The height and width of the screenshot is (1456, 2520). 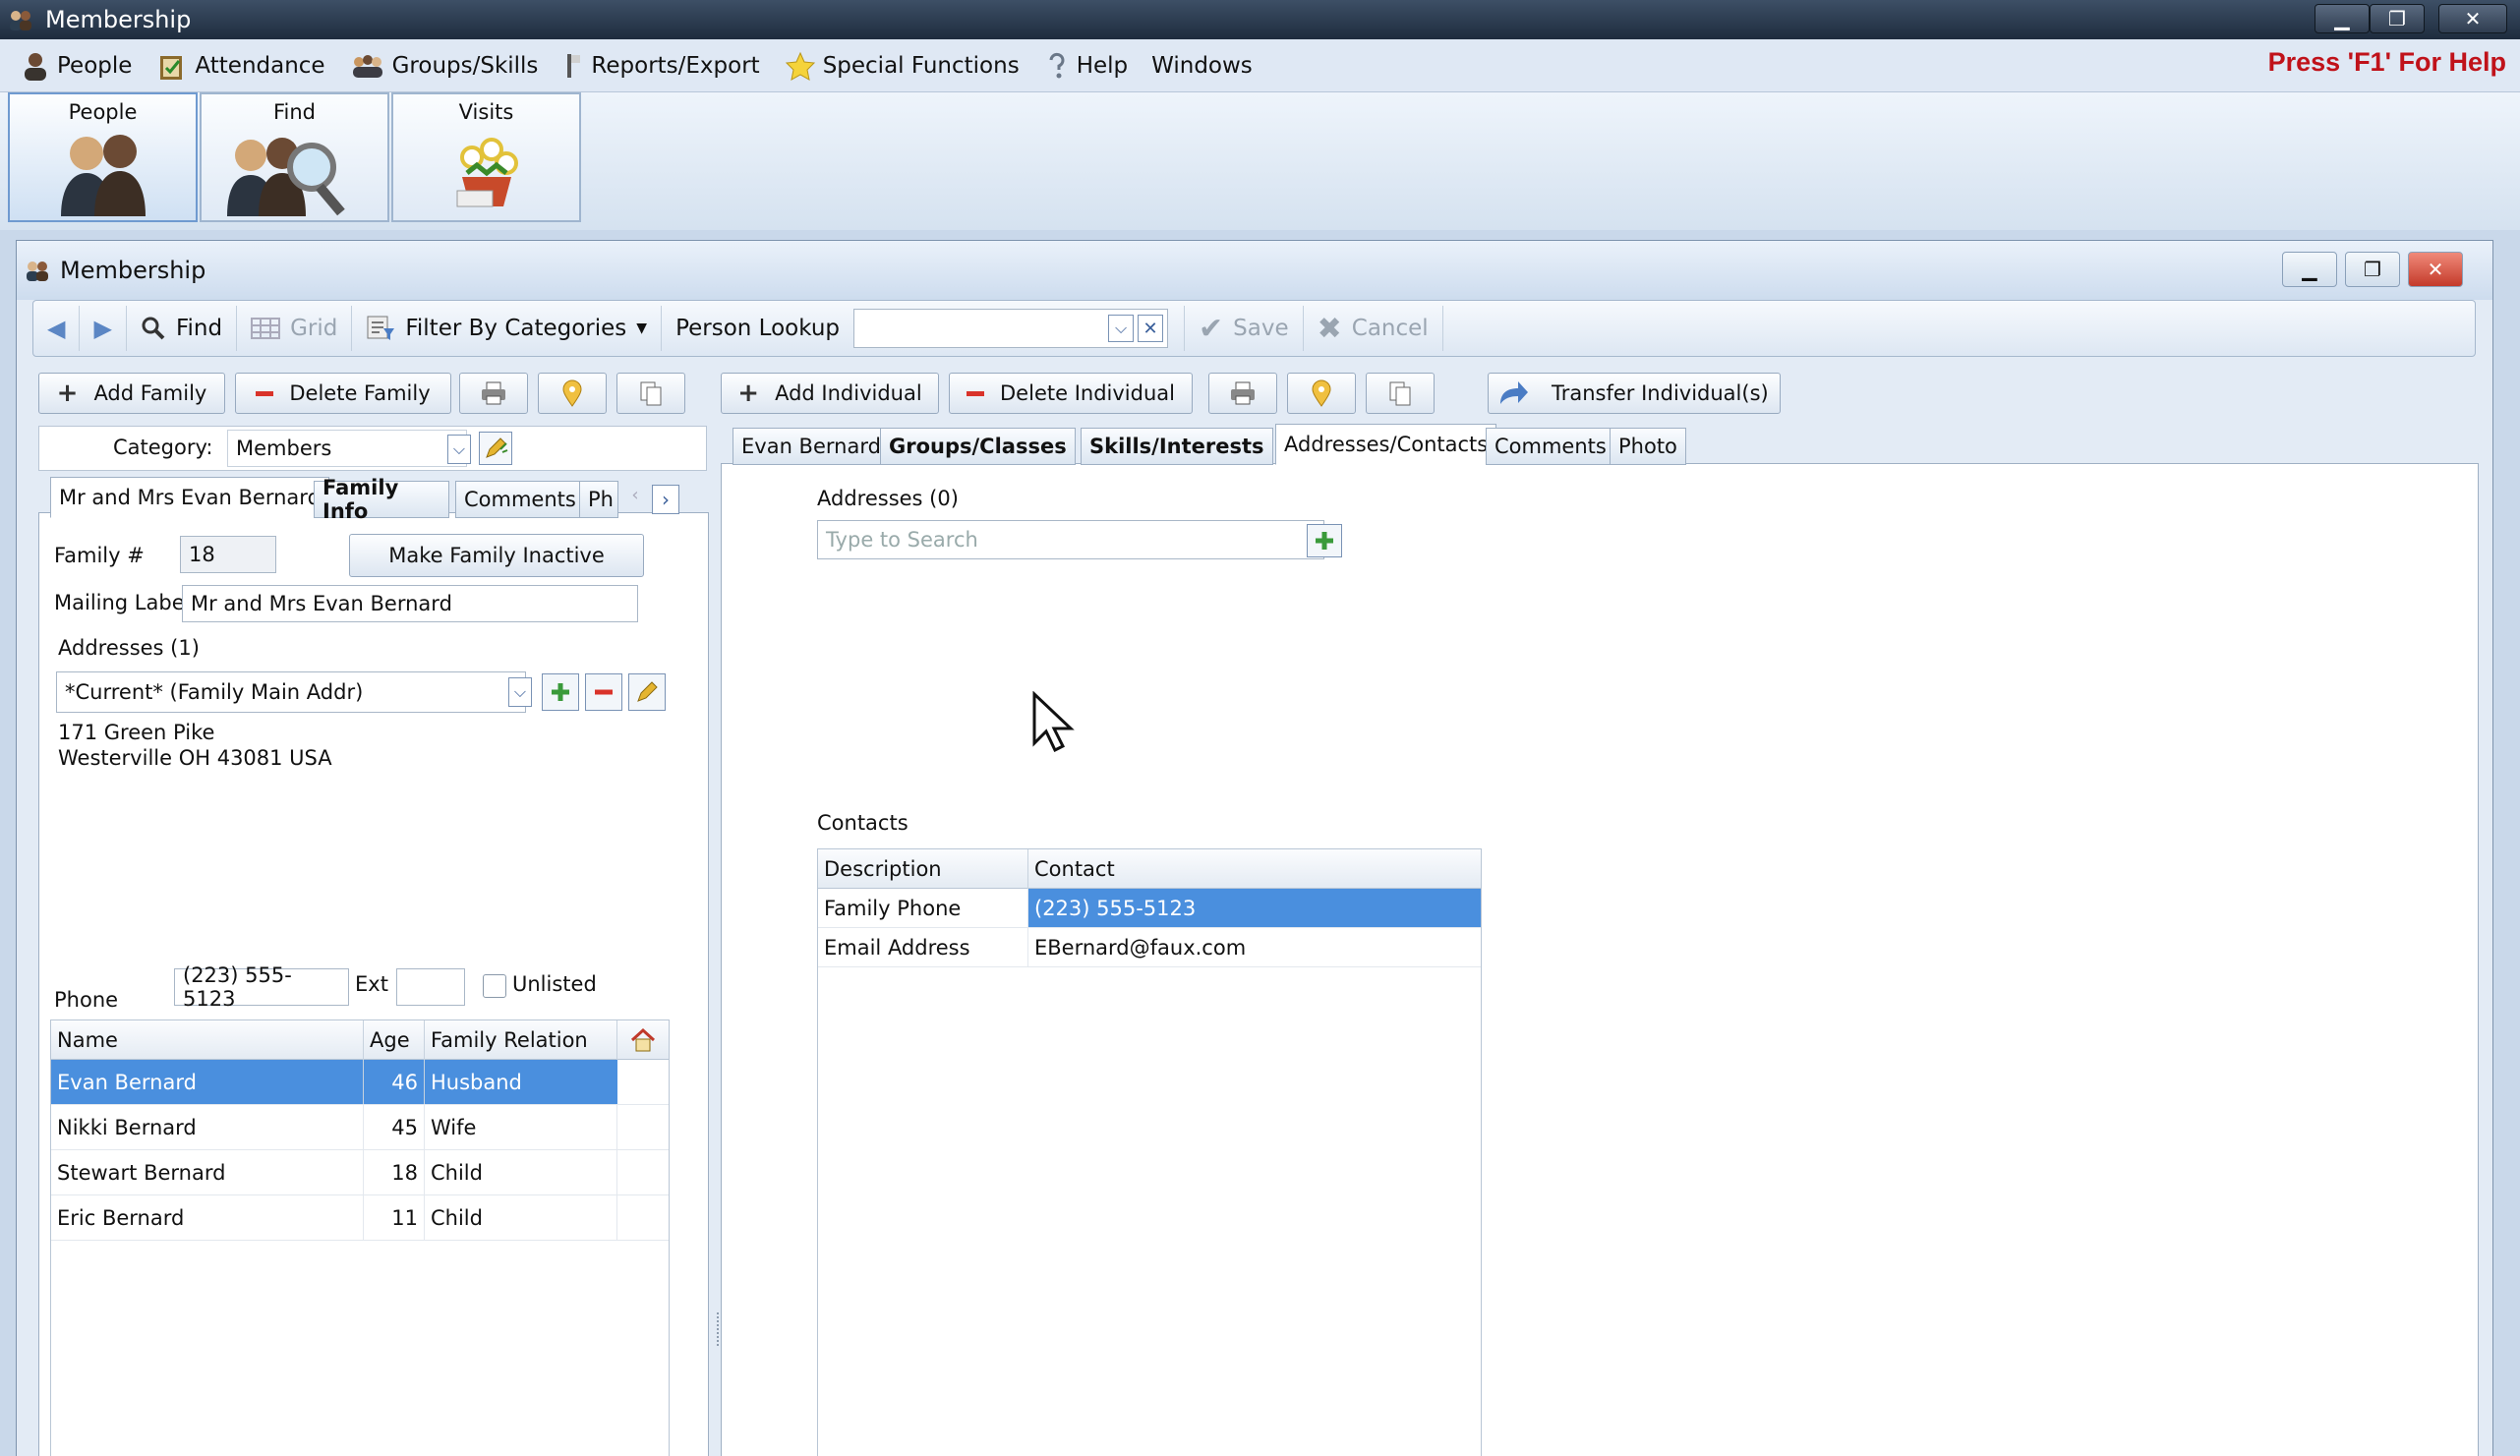 What do you see at coordinates (521, 1040) in the screenshot?
I see `column-header-relation: Family Relation` at bounding box center [521, 1040].